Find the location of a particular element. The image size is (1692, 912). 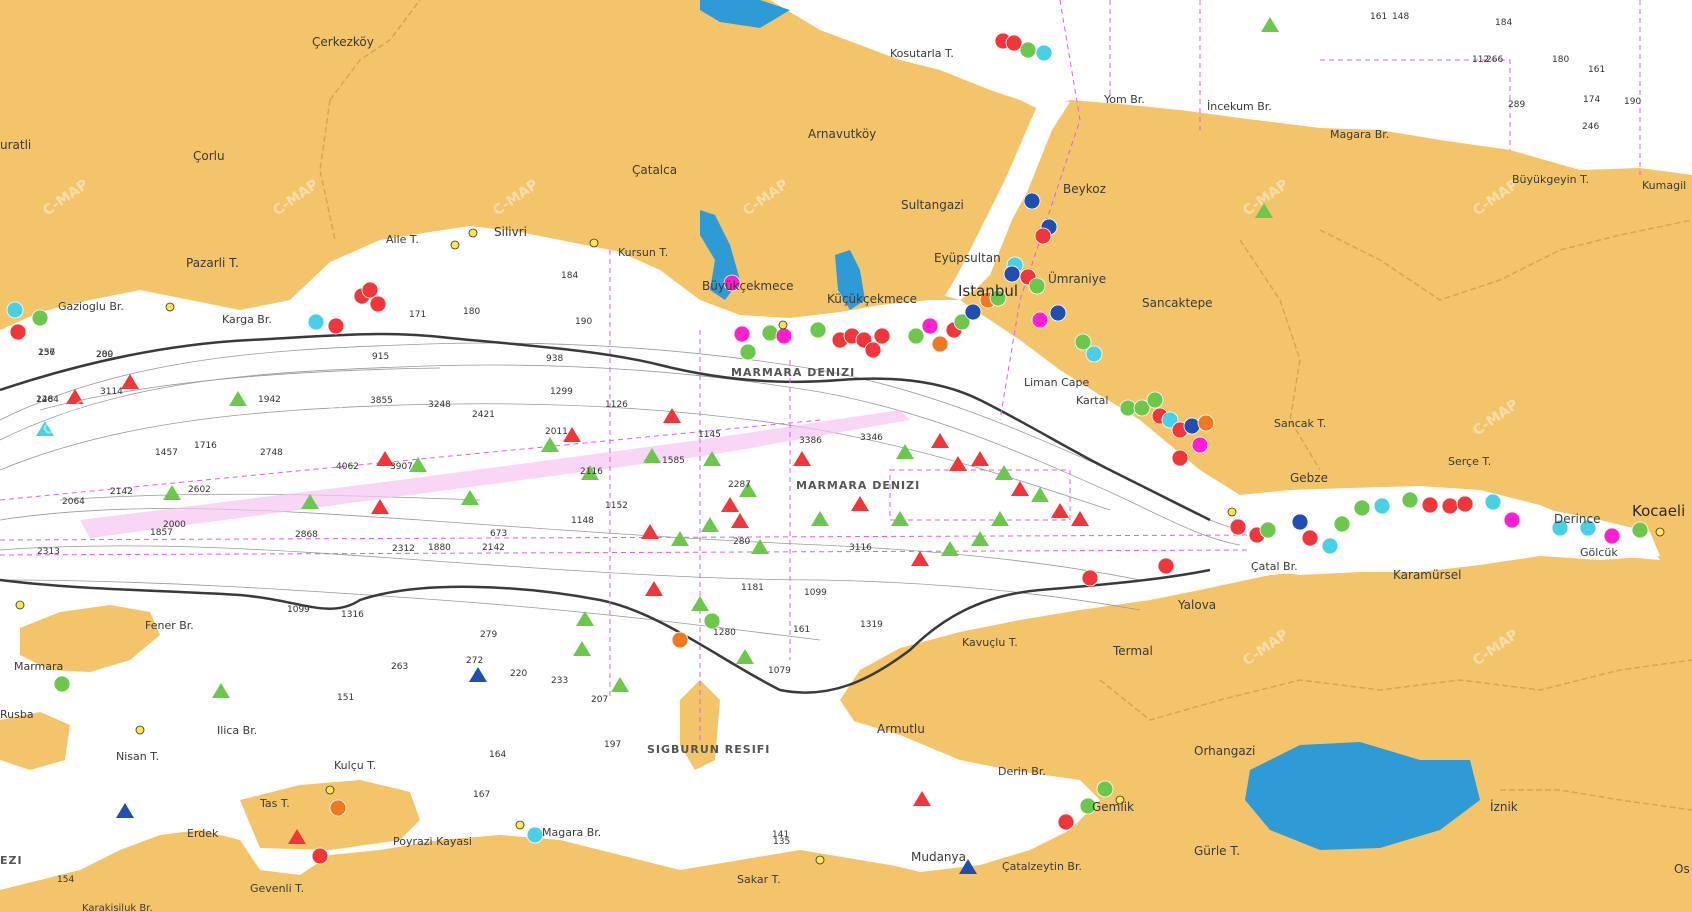

place-label: Sakar T. is located at coordinates (759, 879).